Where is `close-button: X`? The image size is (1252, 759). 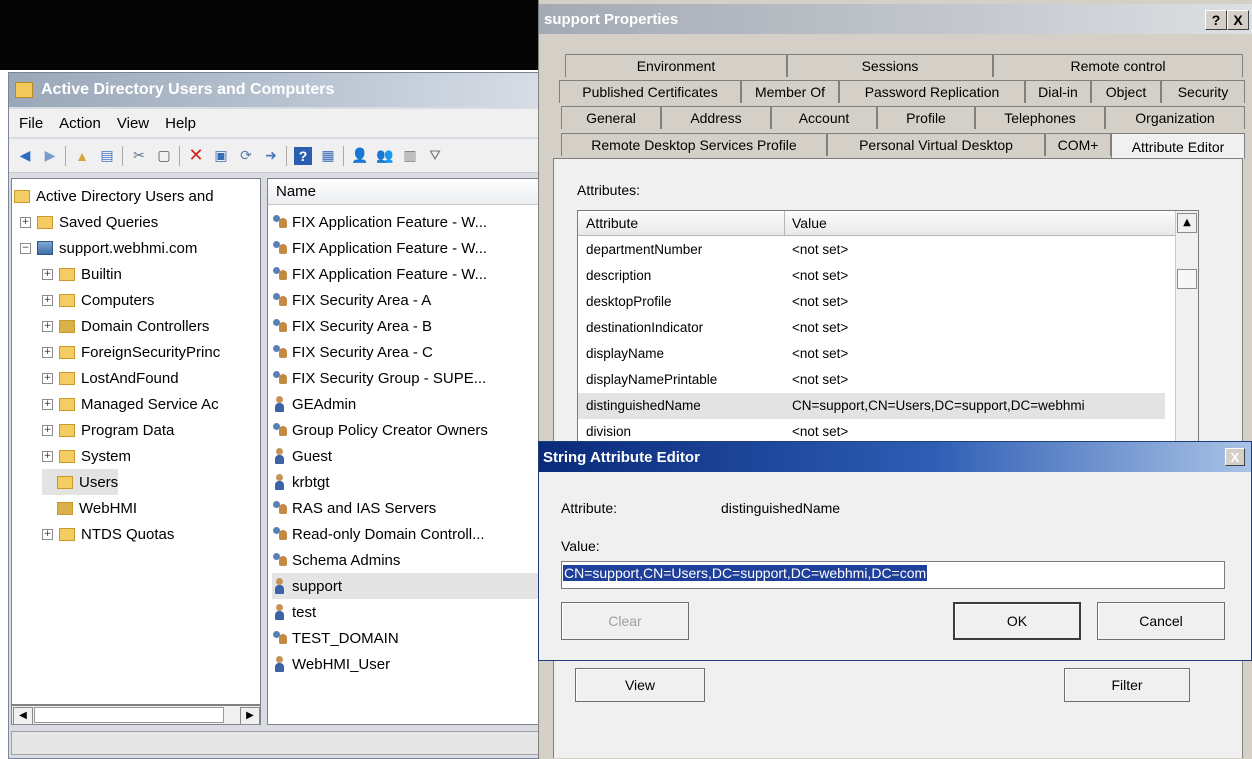
close-button: X is located at coordinates (1238, 20).